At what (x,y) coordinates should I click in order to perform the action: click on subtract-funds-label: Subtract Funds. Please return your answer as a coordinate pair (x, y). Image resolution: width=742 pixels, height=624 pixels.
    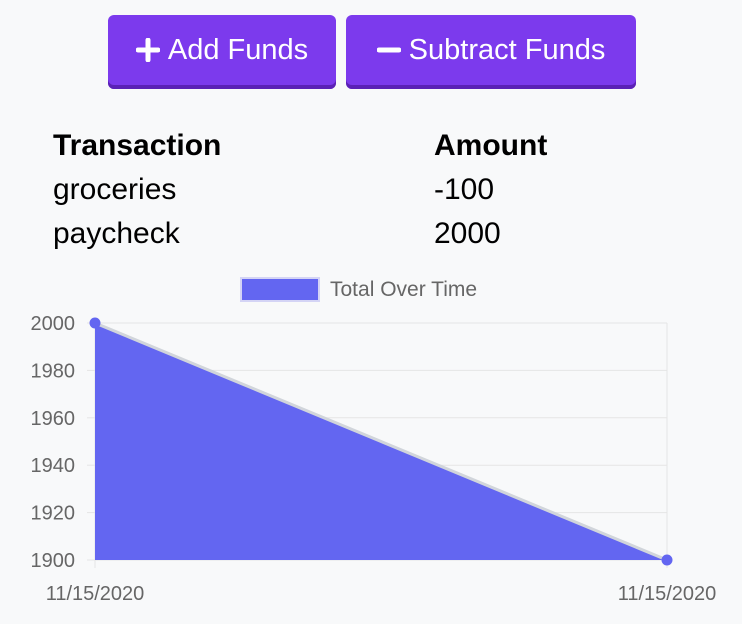
    Looking at the image, I should click on (507, 49).